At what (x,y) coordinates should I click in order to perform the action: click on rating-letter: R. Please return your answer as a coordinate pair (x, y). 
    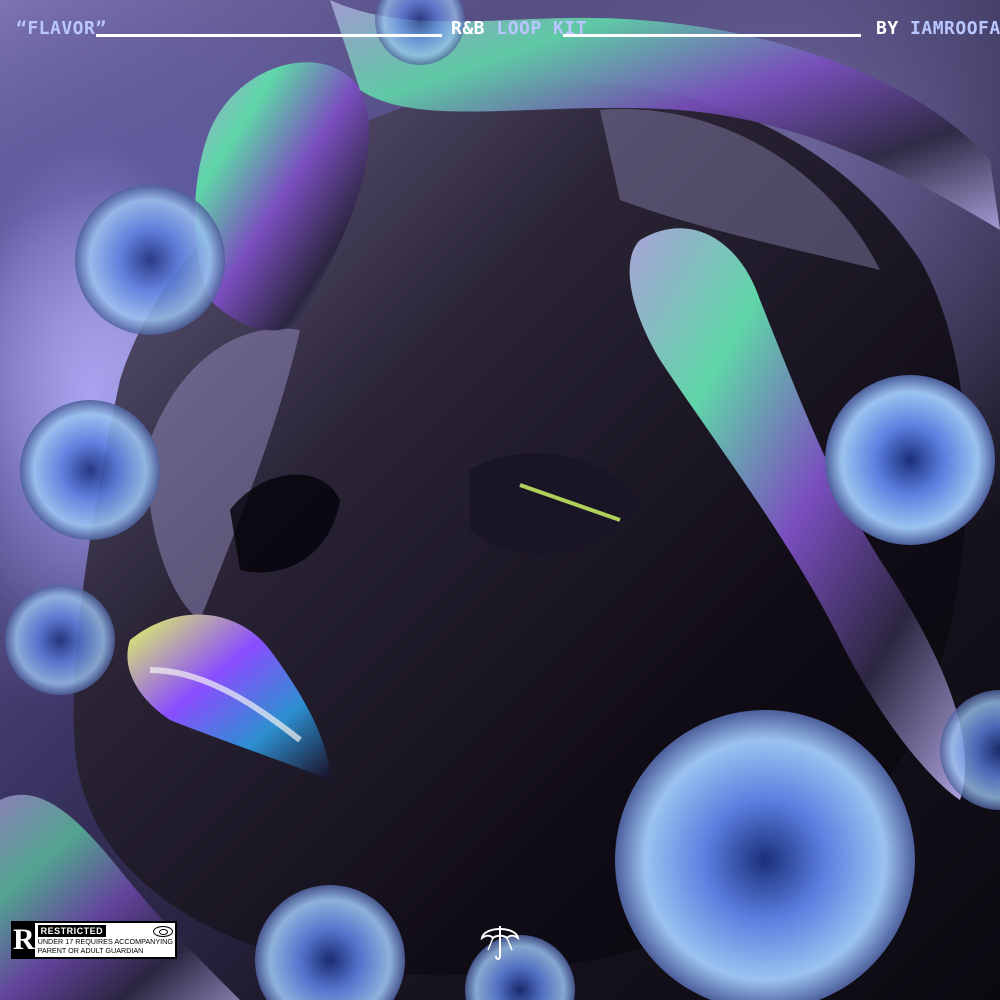
    Looking at the image, I should click on (24, 940).